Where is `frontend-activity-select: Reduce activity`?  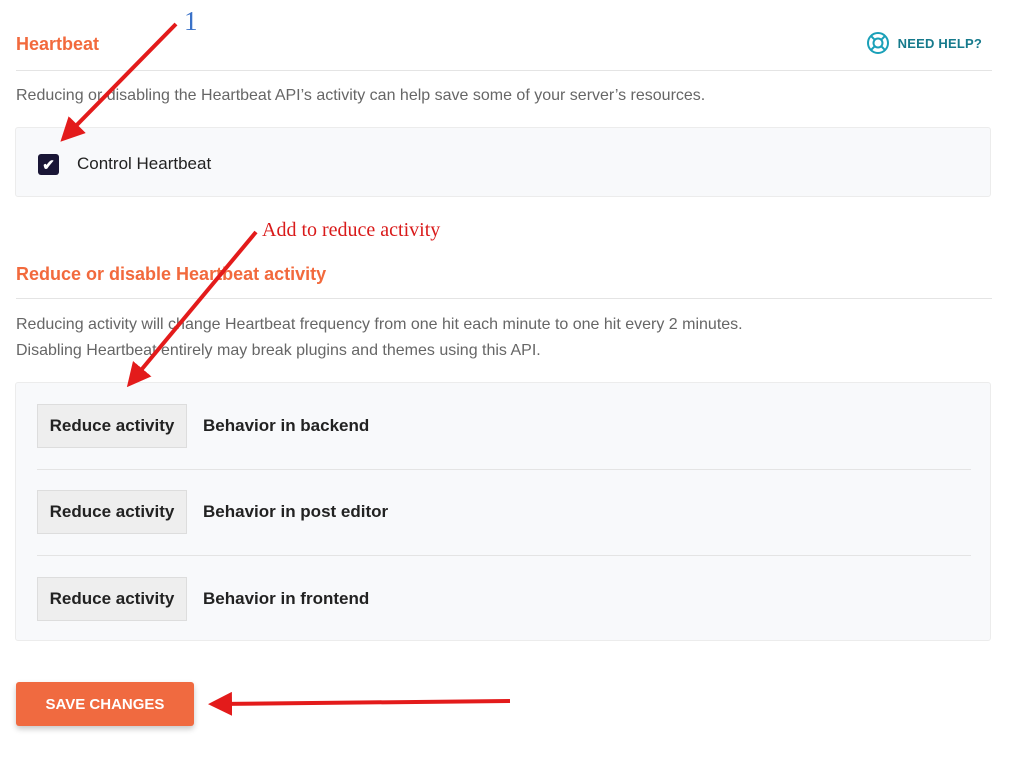
frontend-activity-select: Reduce activity is located at coordinates (112, 599).